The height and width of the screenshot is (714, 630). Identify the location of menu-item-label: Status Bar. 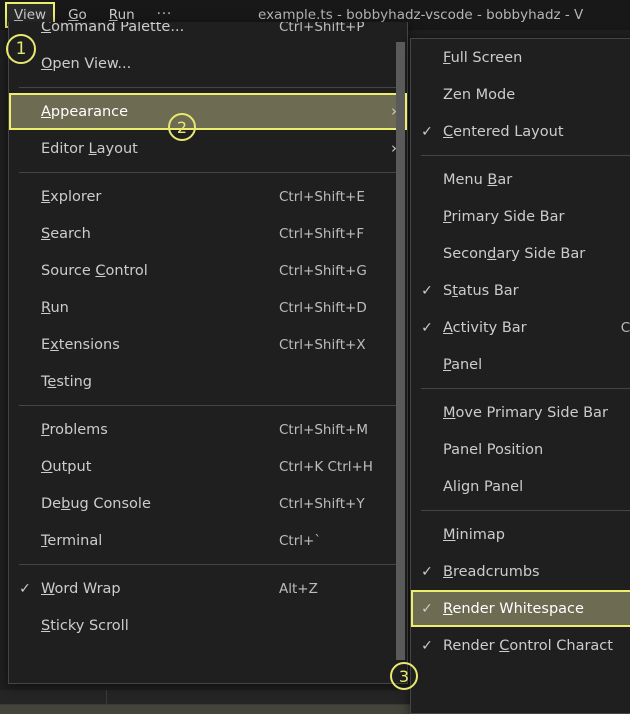
(481, 290).